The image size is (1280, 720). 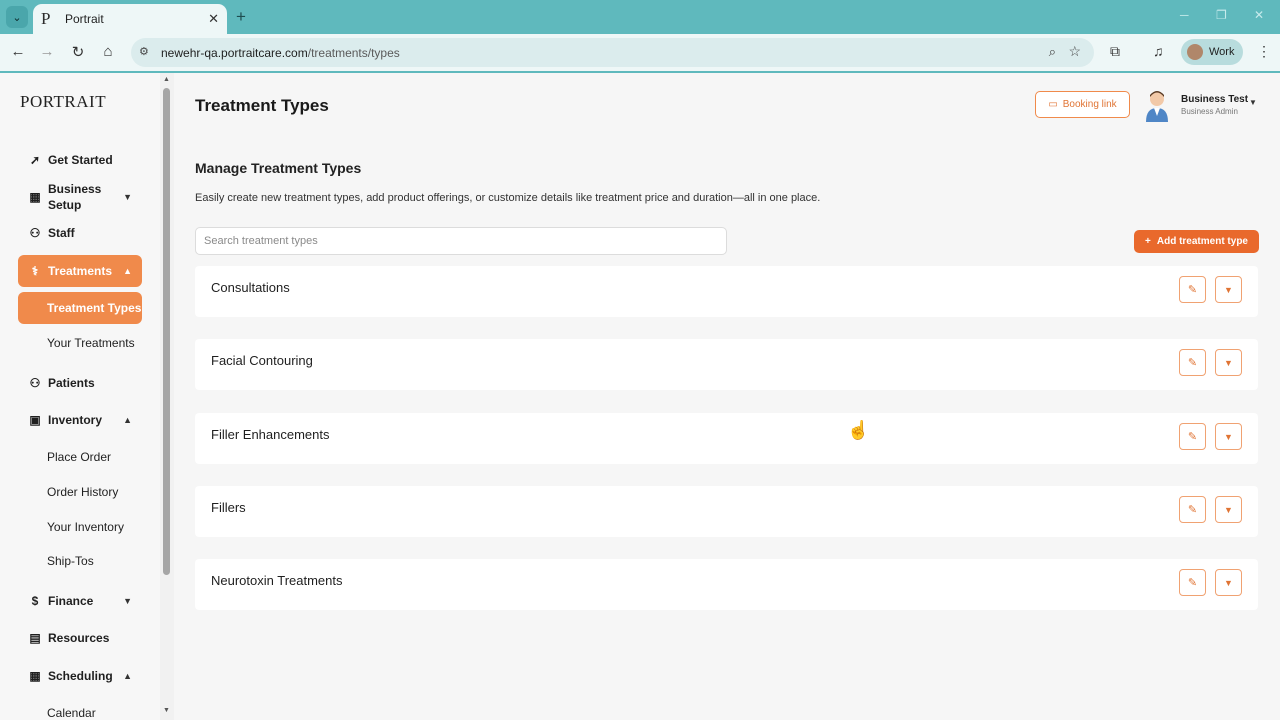 I want to click on treatment-type-row: Consultations ✎ ▼, so click(x=726, y=291).